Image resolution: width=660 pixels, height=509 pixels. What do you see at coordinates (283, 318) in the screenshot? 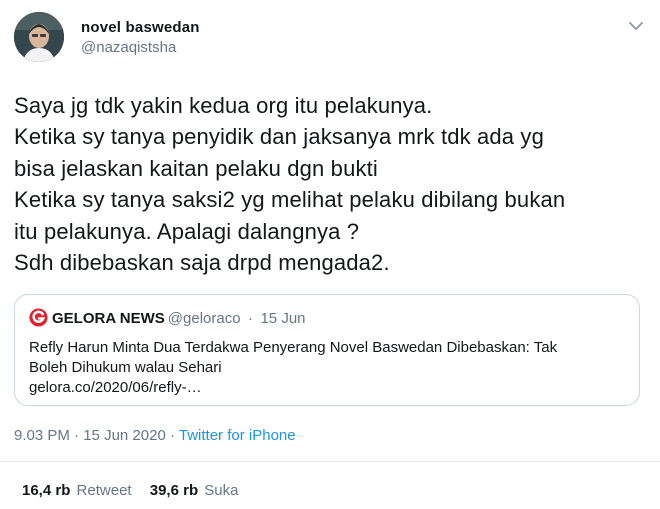
I see `quoted-date: 15 Jun` at bounding box center [283, 318].